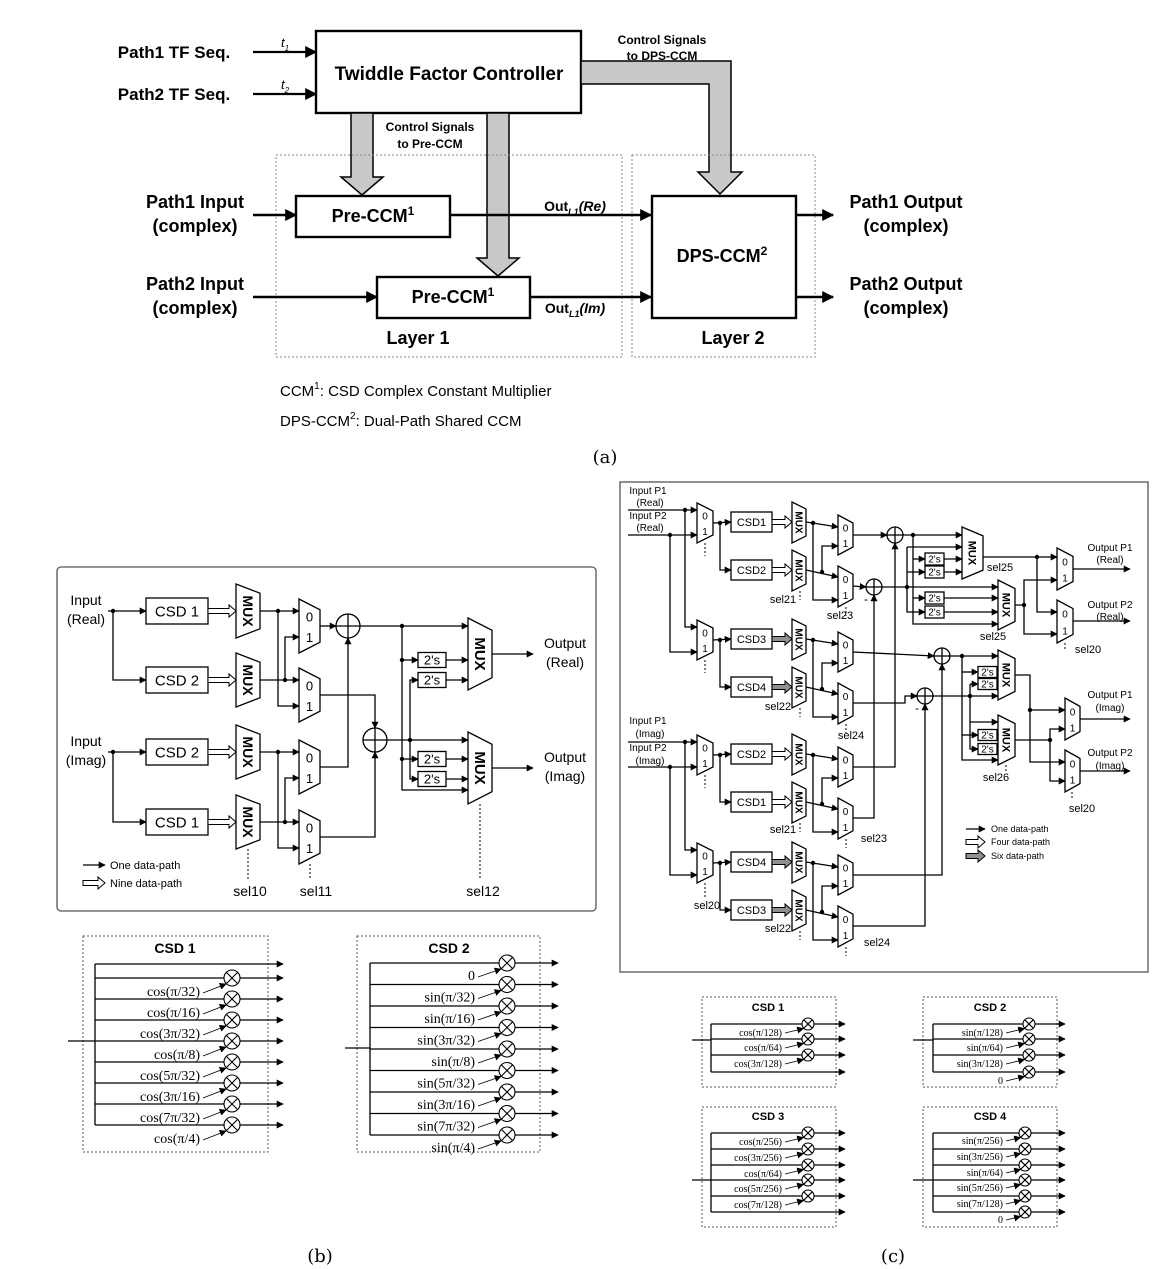 This screenshot has width=1174, height=1269. Describe the element at coordinates (471, 976) in the screenshot. I see `coefficient-label: 0` at that location.